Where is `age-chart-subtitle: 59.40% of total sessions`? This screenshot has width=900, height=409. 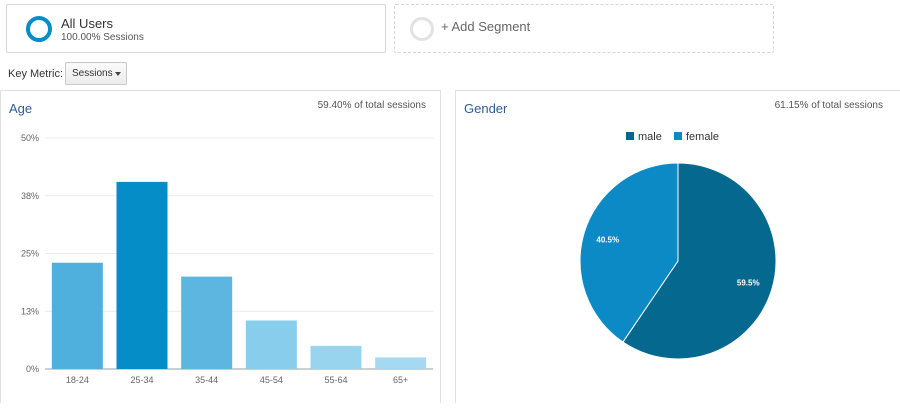 age-chart-subtitle: 59.40% of total sessions is located at coordinates (371, 105).